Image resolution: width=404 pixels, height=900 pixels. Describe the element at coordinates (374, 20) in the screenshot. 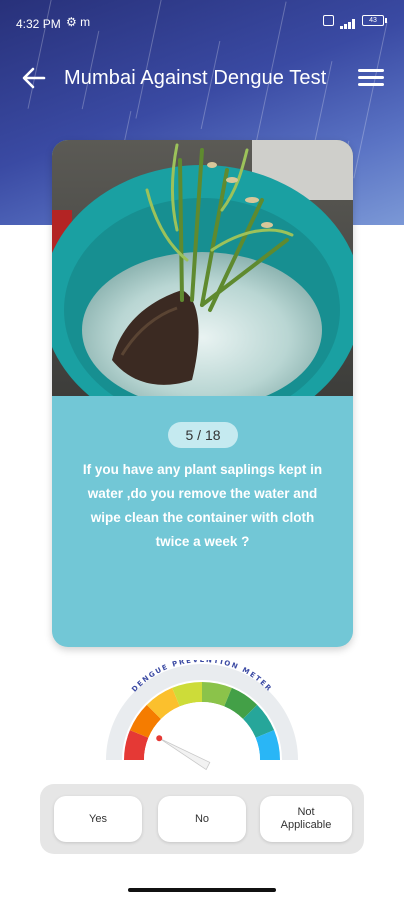

I see `battery-icon: 43` at that location.